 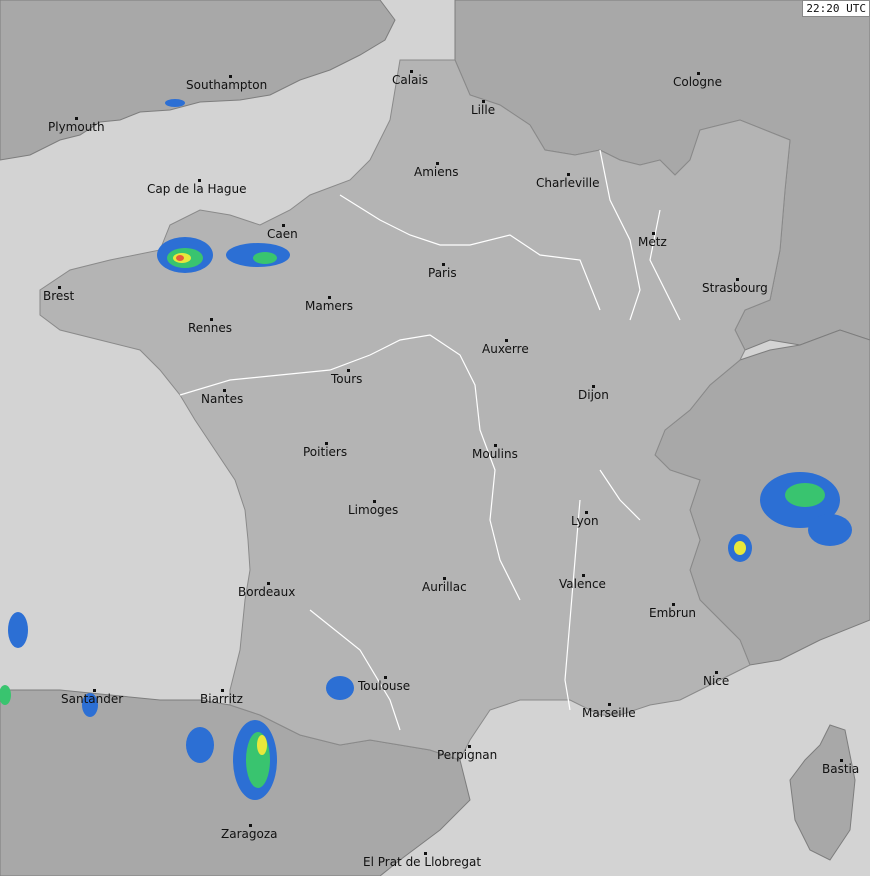 What do you see at coordinates (221, 699) in the screenshot?
I see `city-label-biarritz: Biarritz` at bounding box center [221, 699].